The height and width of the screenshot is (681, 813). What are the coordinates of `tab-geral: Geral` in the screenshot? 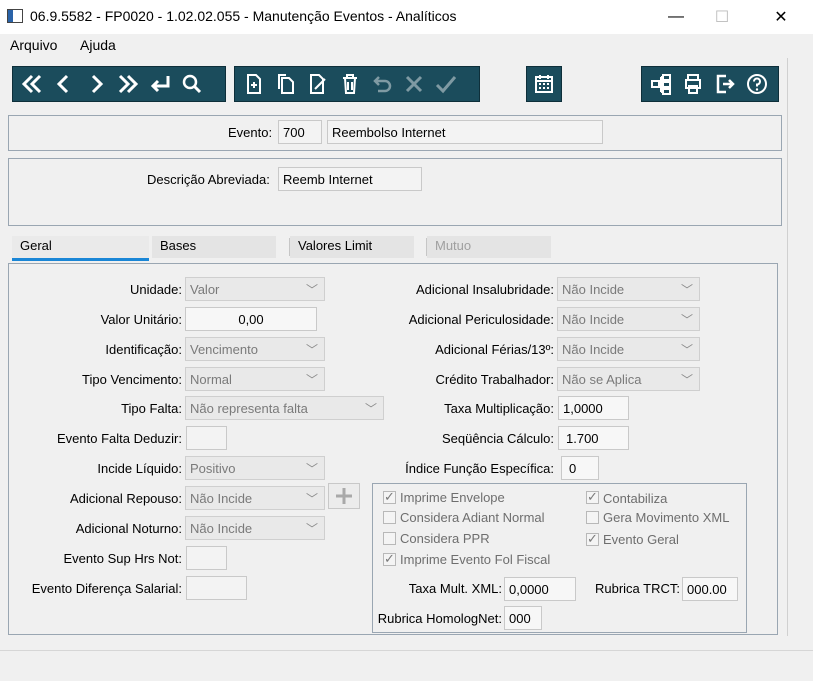 It's located at (80, 248).